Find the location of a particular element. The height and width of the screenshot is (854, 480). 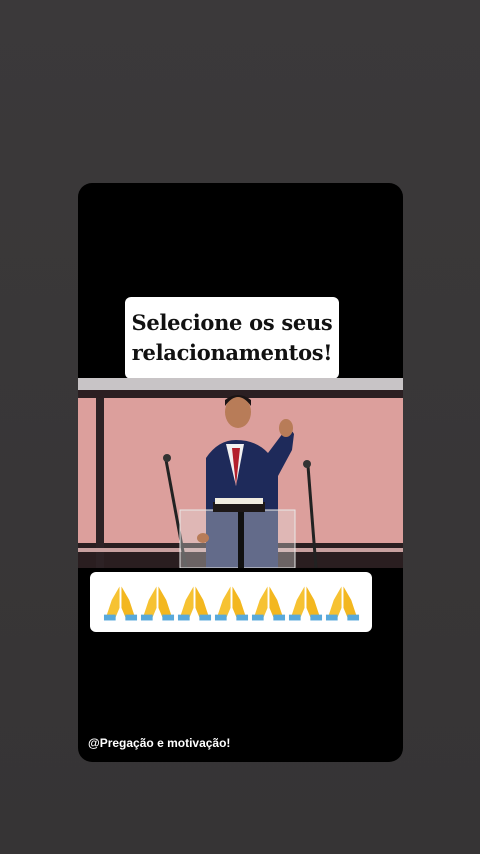

emoji-sticker is located at coordinates (231, 602).